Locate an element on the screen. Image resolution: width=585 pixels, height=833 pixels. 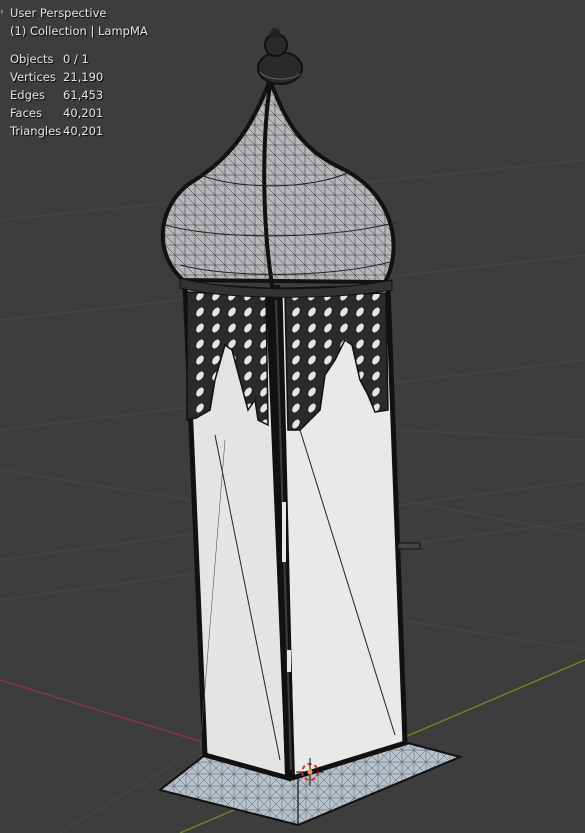
collection-label: (1) Collection | LampMA is located at coordinates (79, 31).